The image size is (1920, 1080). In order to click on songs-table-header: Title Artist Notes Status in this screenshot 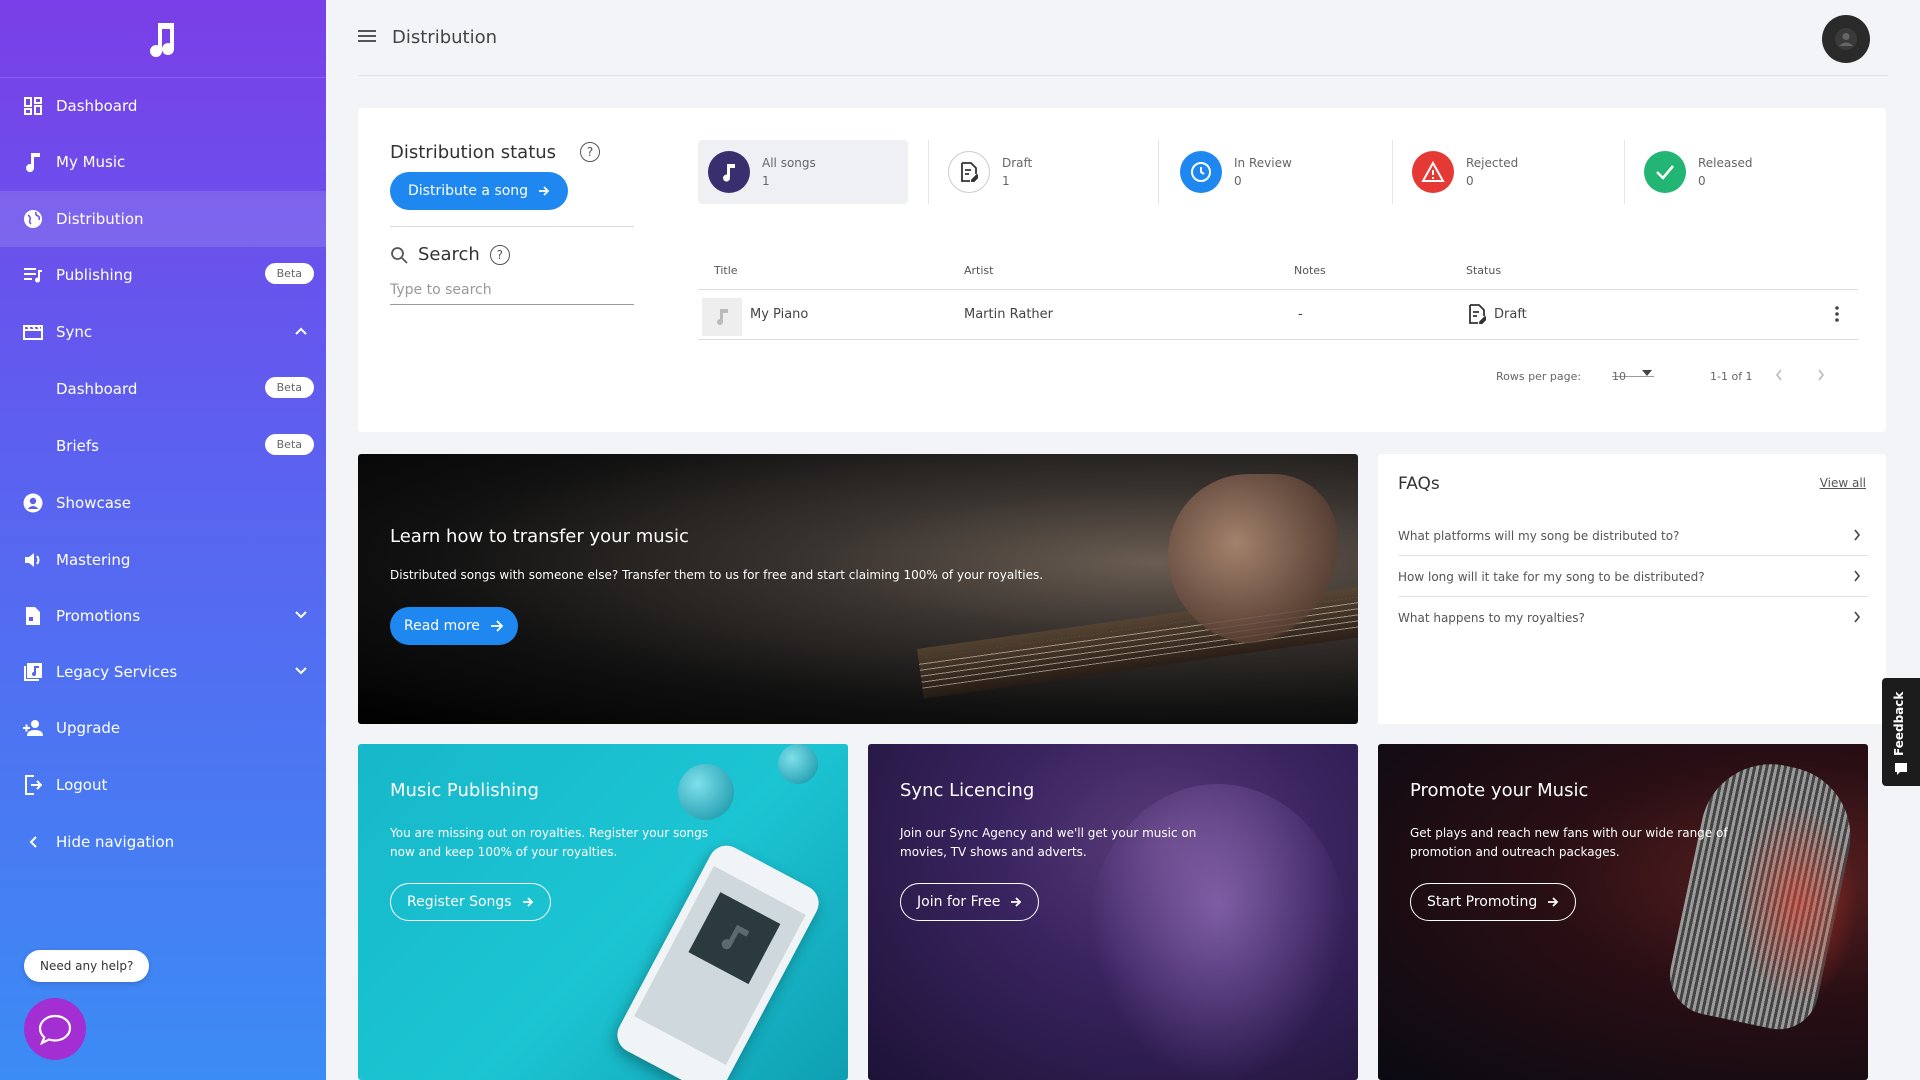, I will do `click(1278, 272)`.